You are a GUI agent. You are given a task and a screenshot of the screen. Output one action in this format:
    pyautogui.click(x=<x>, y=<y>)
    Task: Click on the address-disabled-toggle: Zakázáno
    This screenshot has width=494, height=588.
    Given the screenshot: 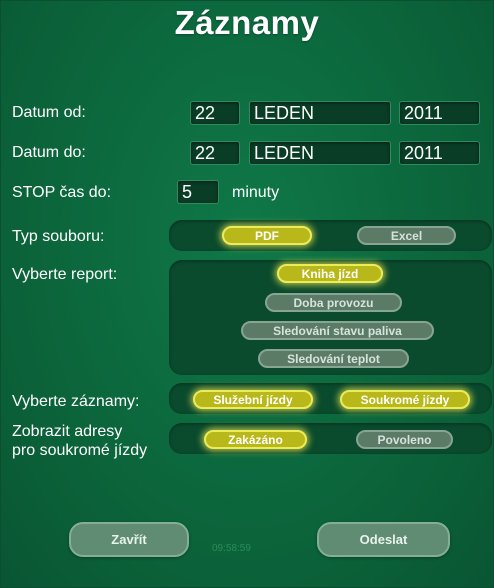 What is the action you would take?
    pyautogui.click(x=255, y=439)
    